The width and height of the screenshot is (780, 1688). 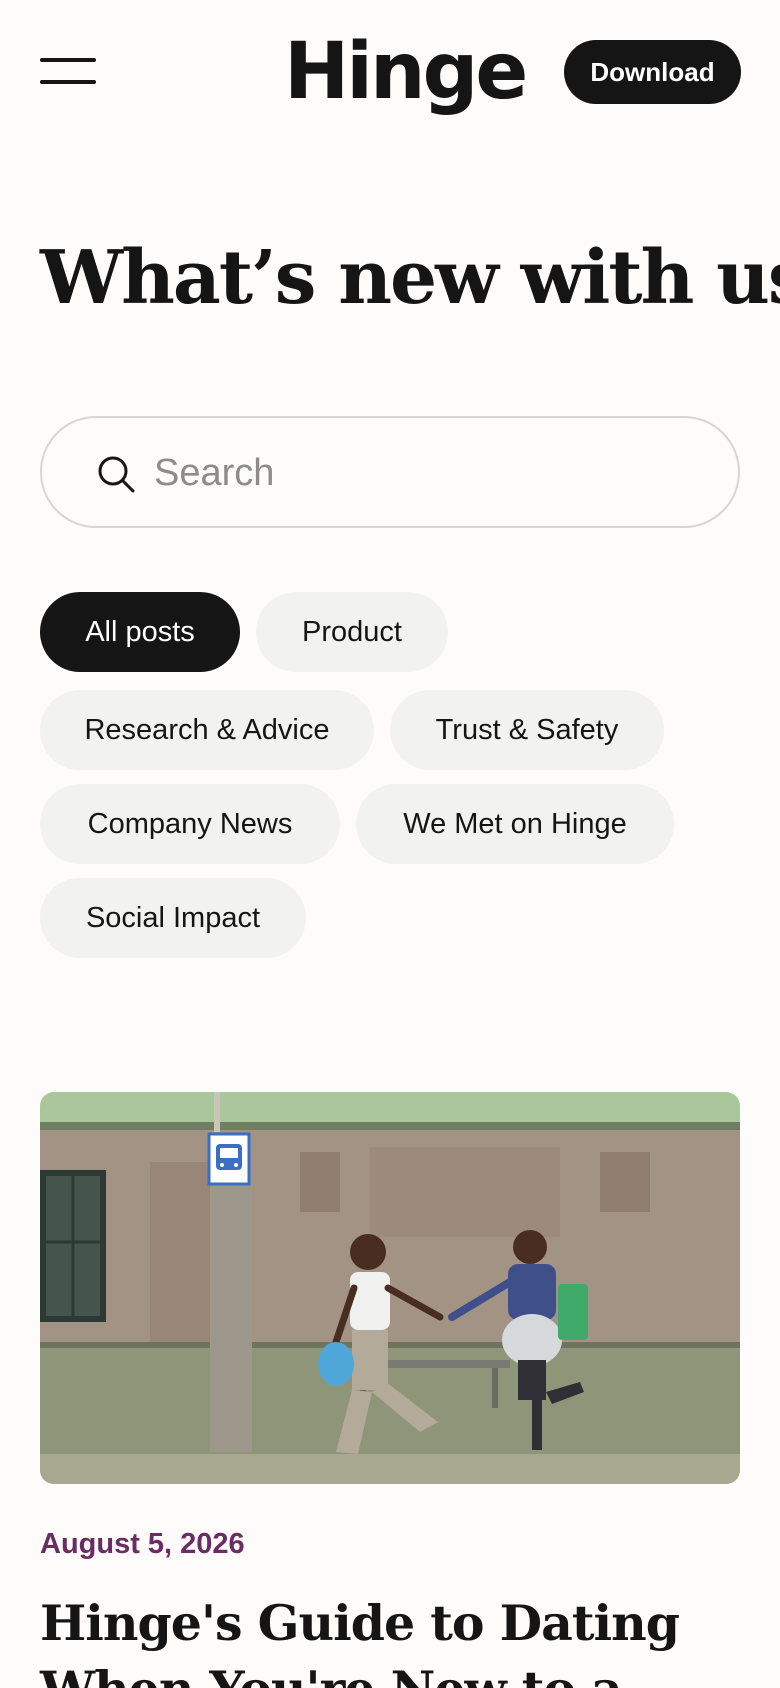 I want to click on search-bar, so click(x=390, y=472).